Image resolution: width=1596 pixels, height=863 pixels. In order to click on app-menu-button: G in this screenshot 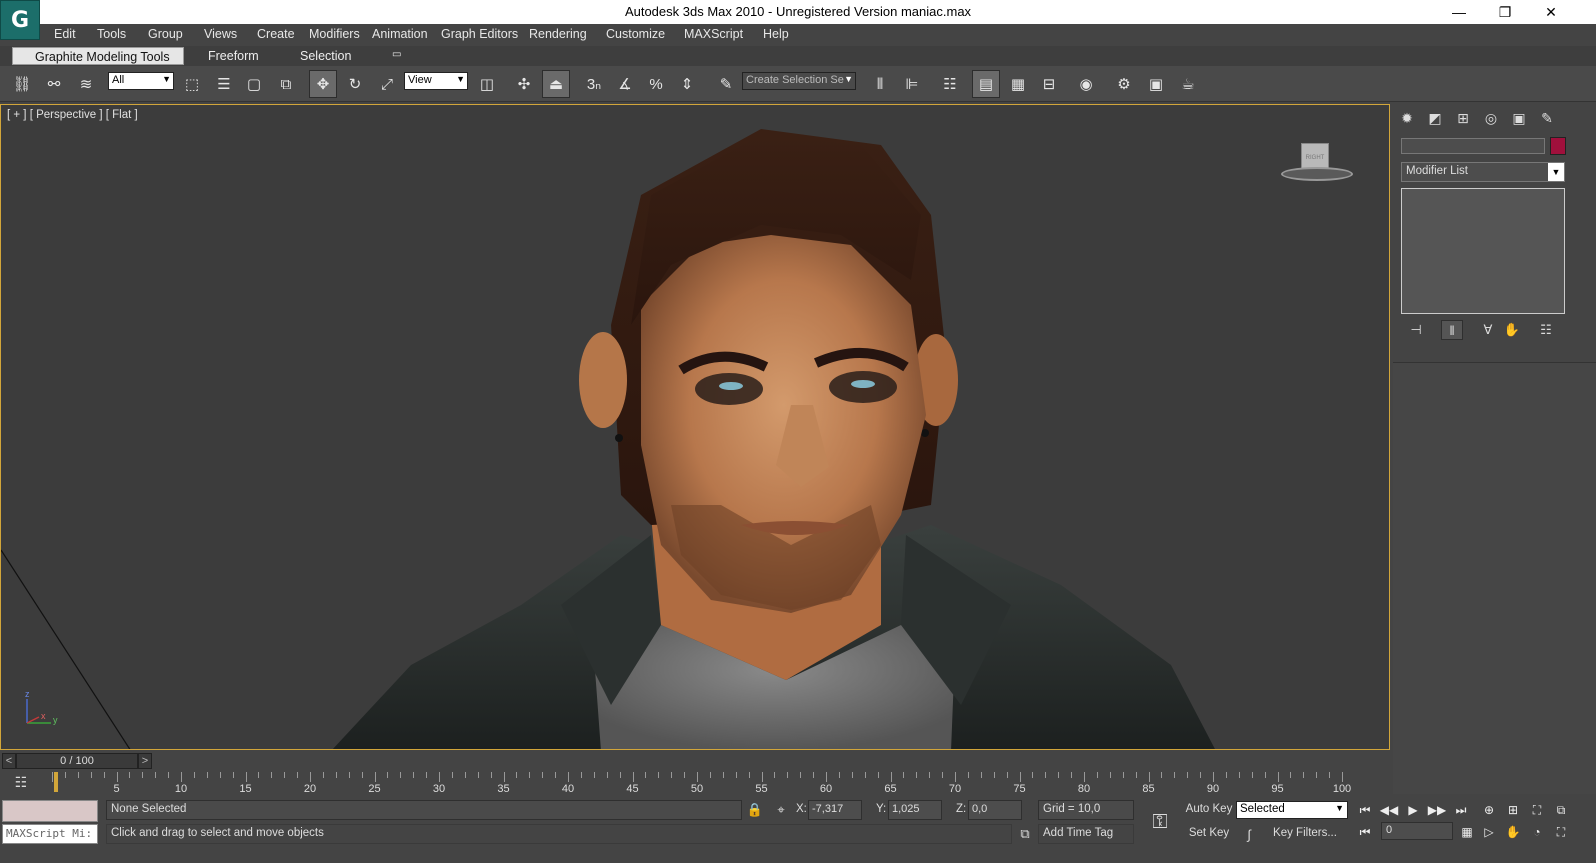, I will do `click(20, 20)`.